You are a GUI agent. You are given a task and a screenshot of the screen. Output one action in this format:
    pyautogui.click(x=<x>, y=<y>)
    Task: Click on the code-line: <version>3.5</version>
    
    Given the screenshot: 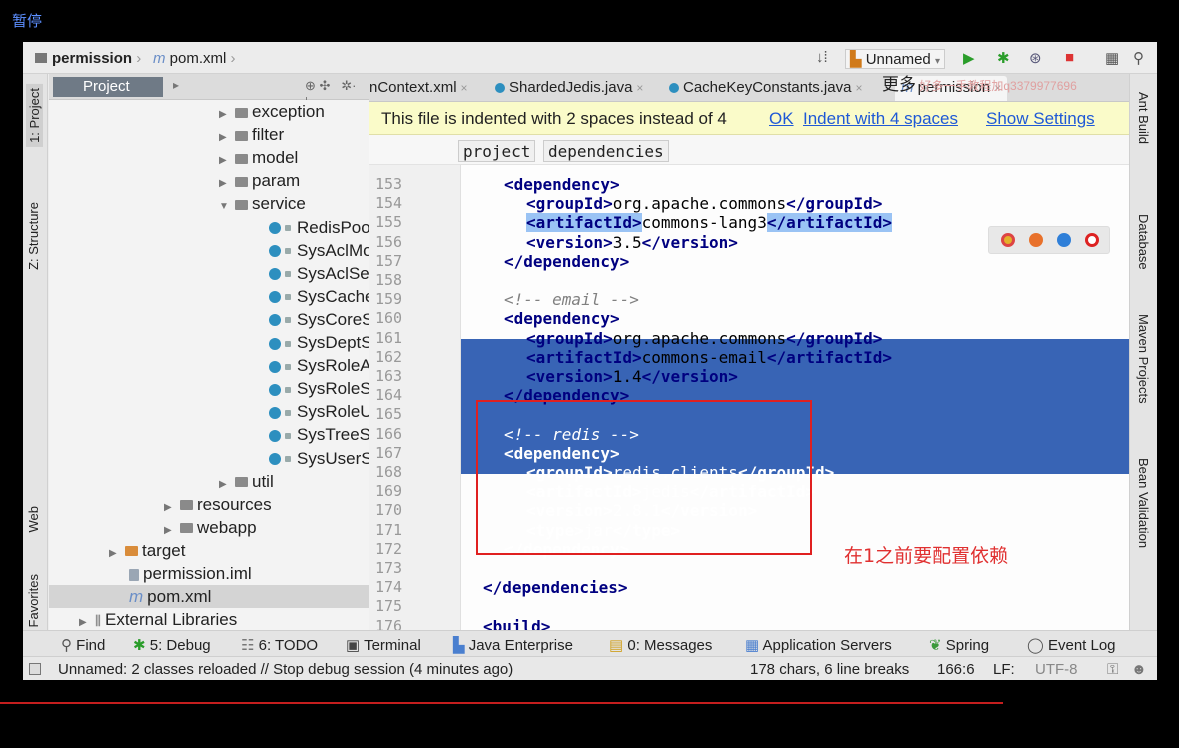 What is the action you would take?
    pyautogui.click(x=632, y=242)
    